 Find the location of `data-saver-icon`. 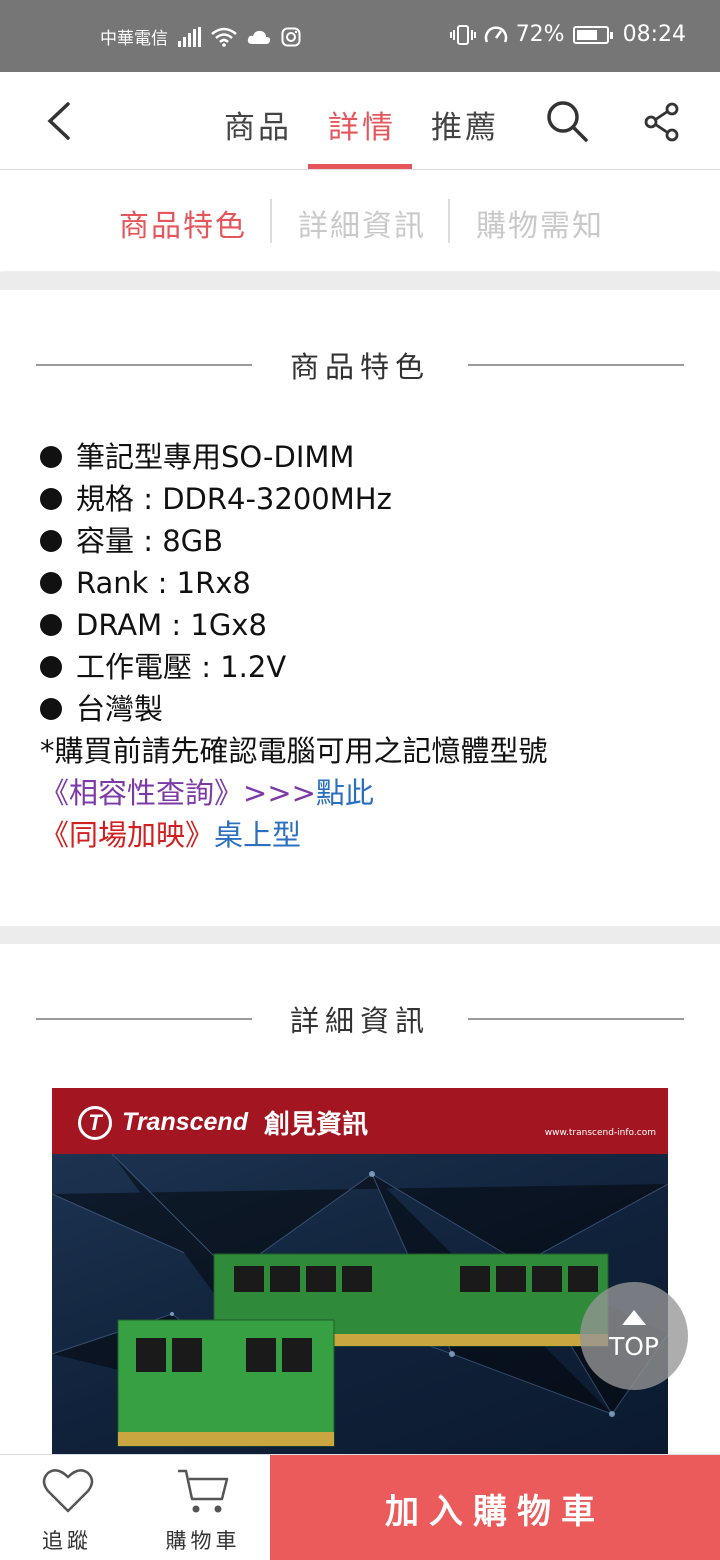

data-saver-icon is located at coordinates (495, 34).